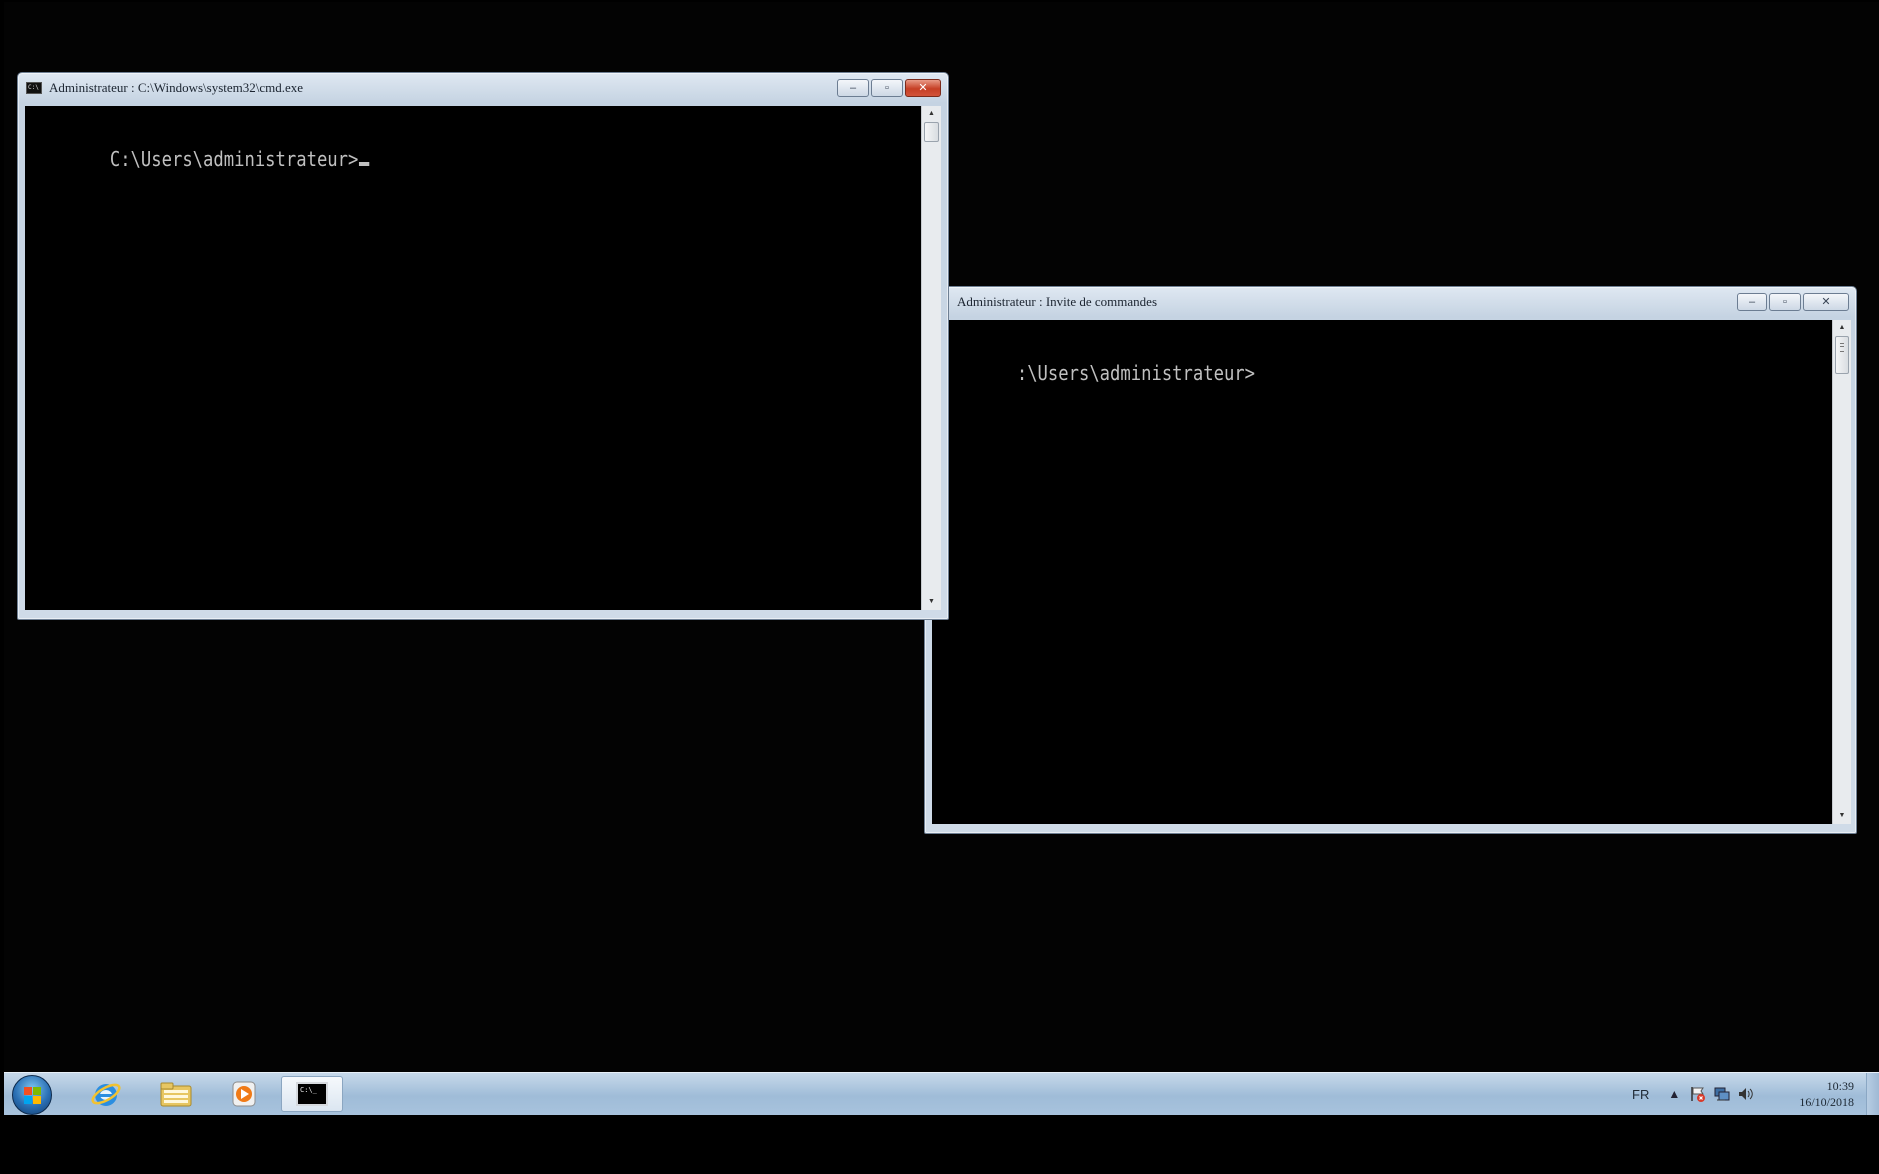 The image size is (1879, 1174). Describe the element at coordinates (1818, 1094) in the screenshot. I see `taskbar-clock: 10:39 16/10/2018` at that location.